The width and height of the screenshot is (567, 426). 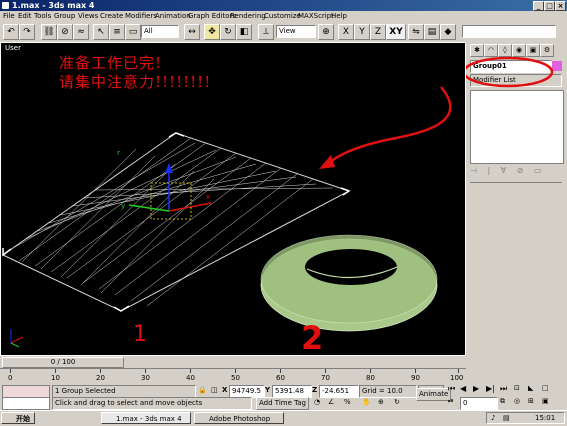 What do you see at coordinates (531, 401) in the screenshot?
I see `zoom-all-icon: ⊞` at bounding box center [531, 401].